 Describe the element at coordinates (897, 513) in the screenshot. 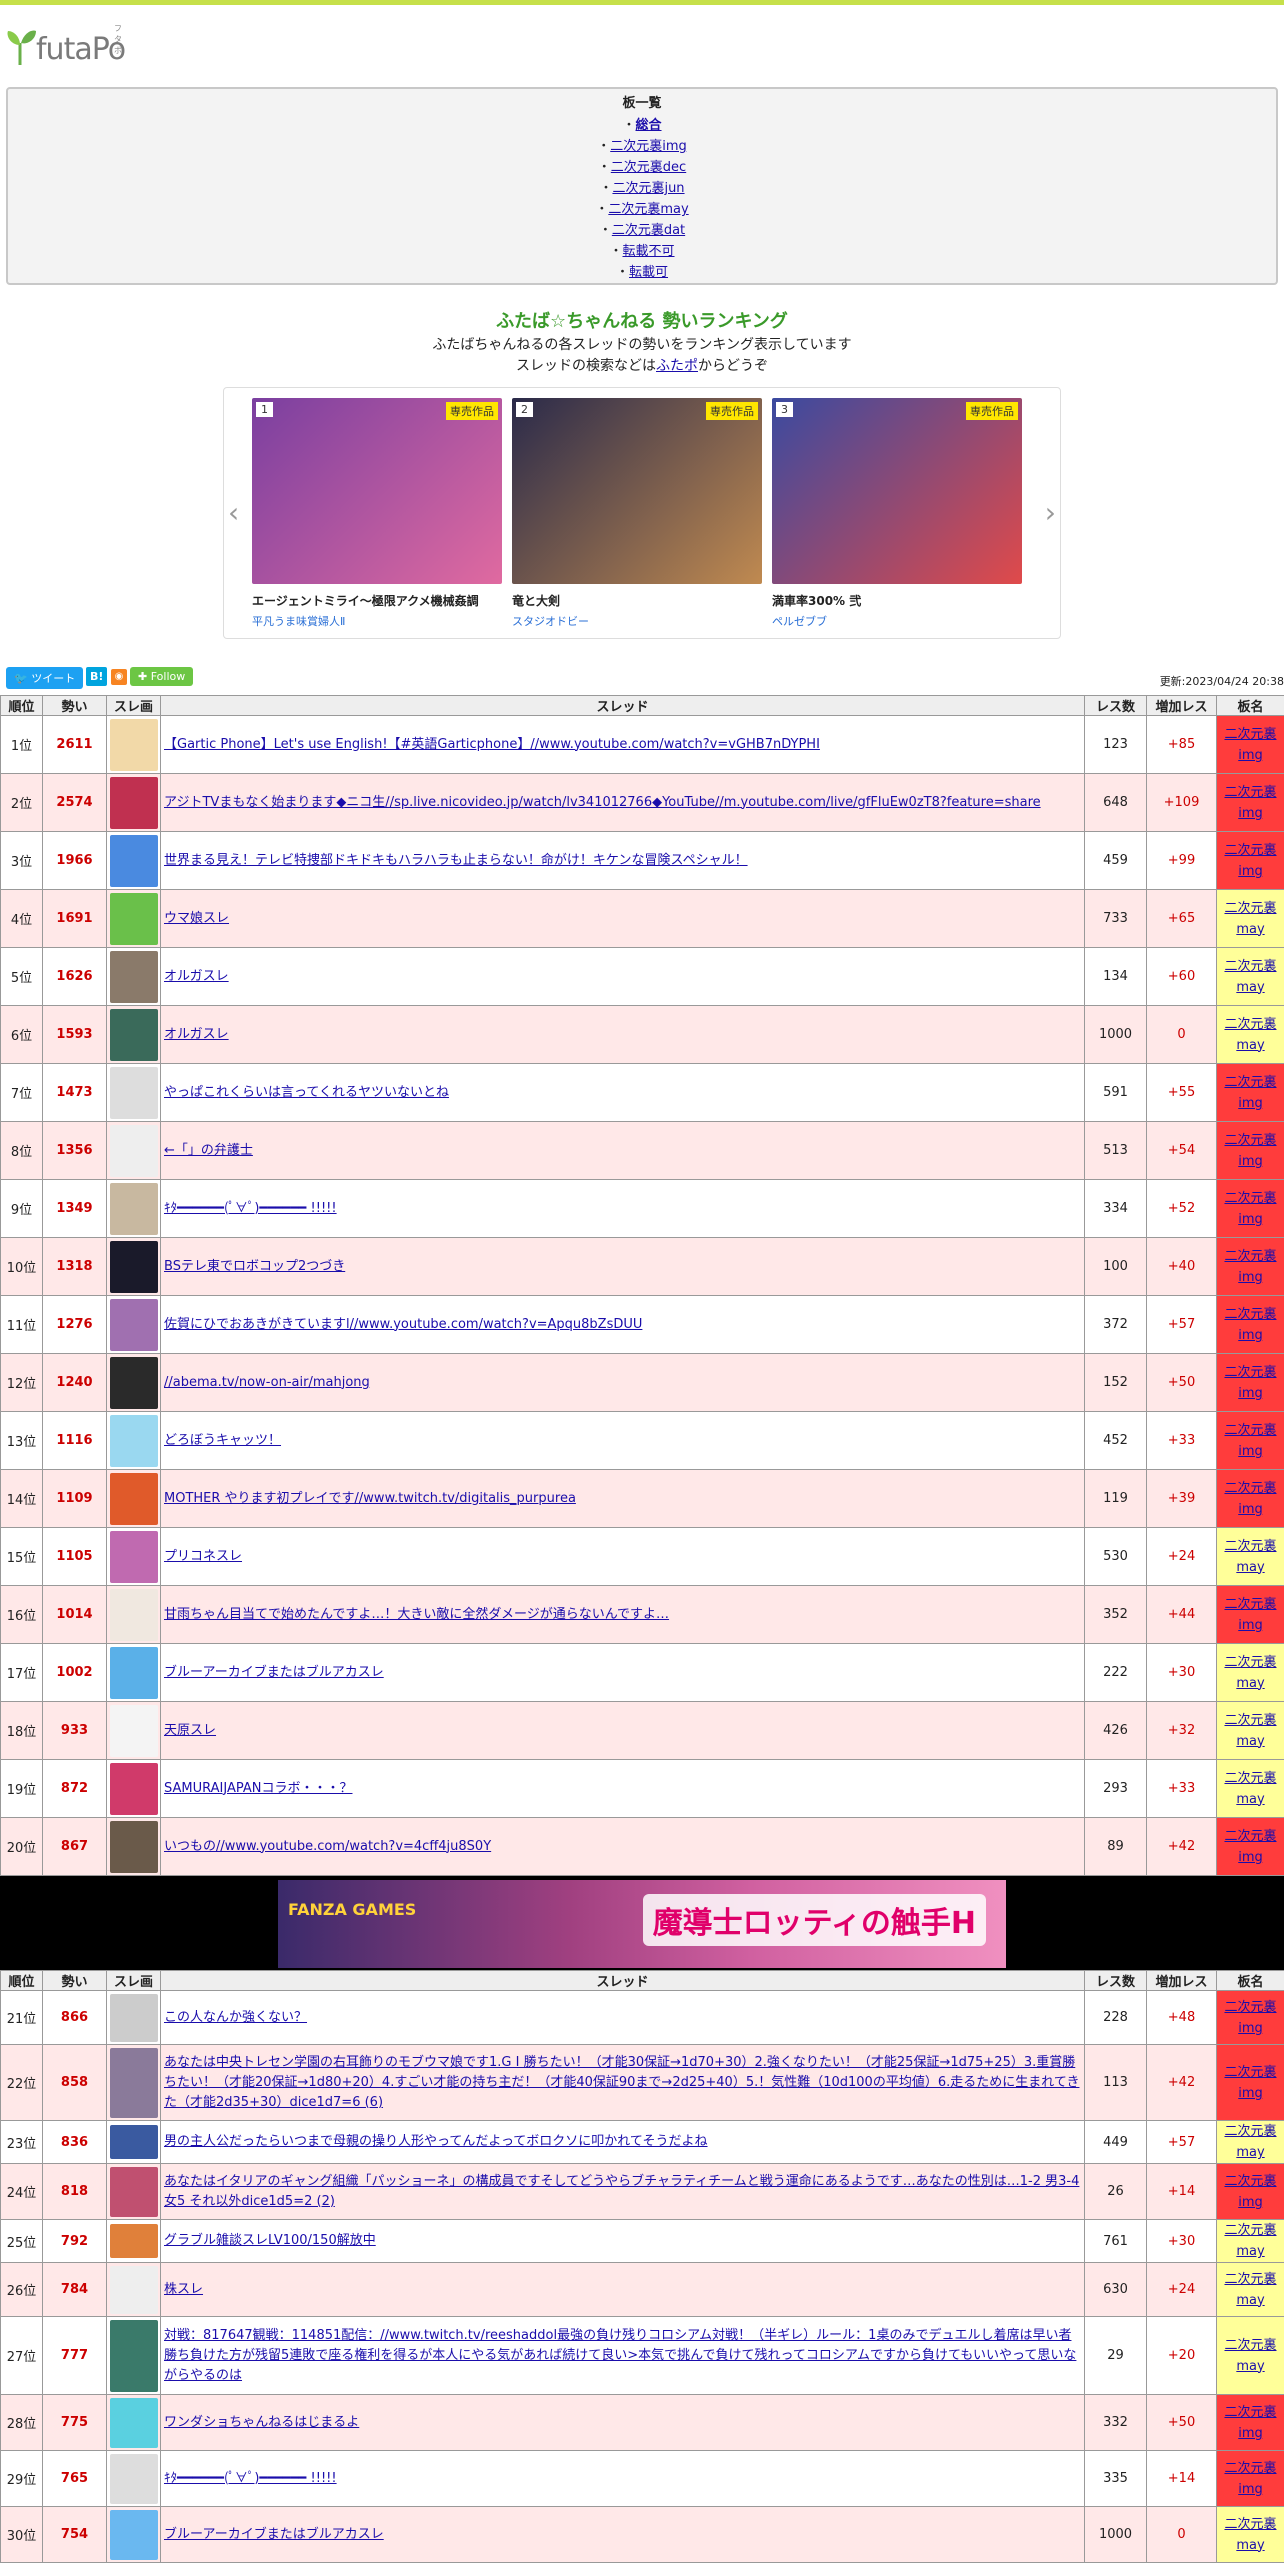

I see `carousel-item: 3 専売作品 満車率300% 弐 ペルゼブブ` at that location.